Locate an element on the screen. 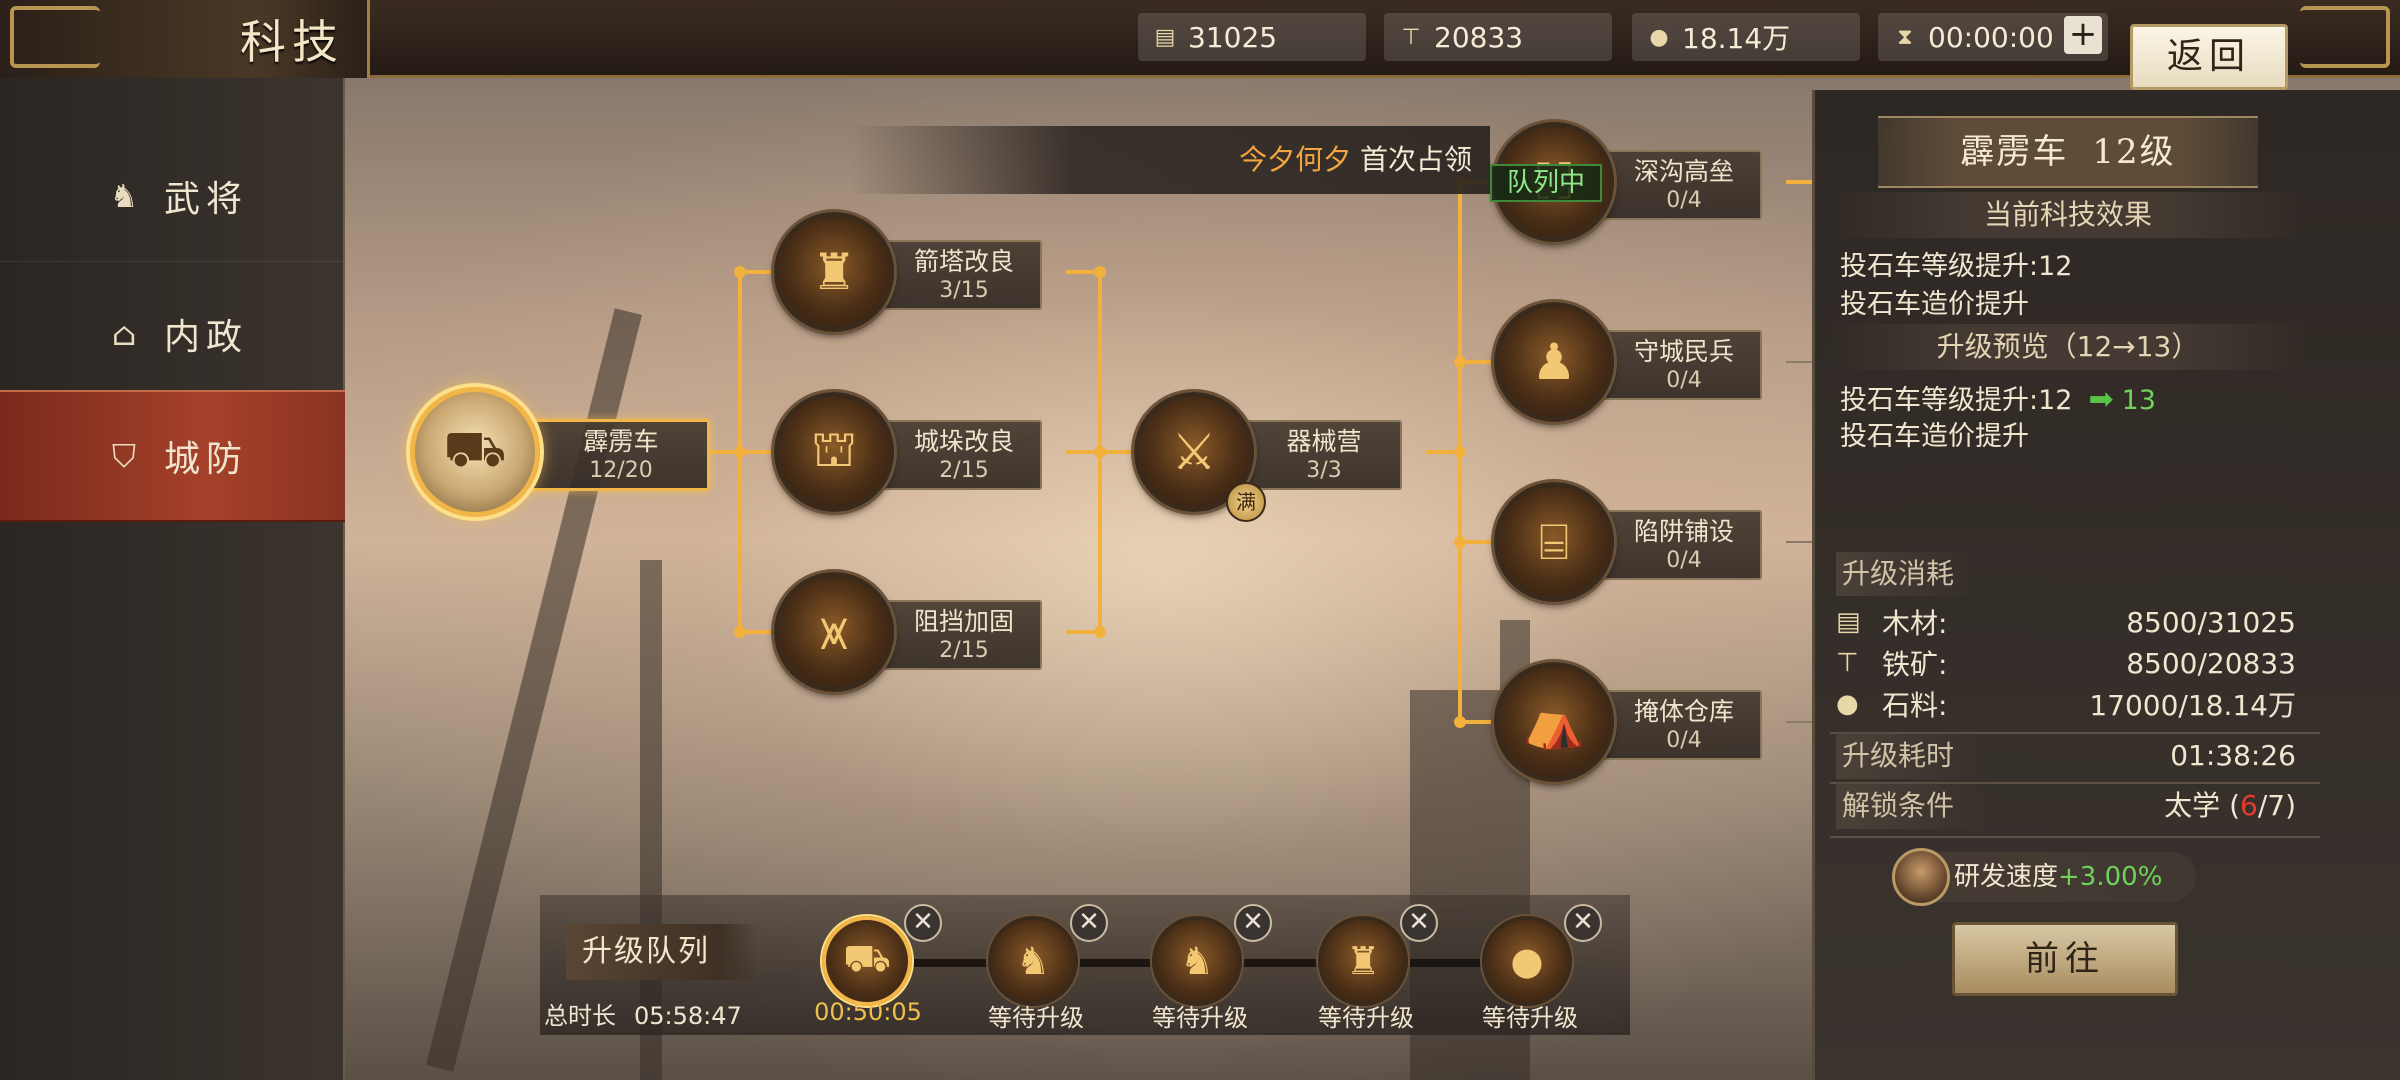 The width and height of the screenshot is (2400, 1080). add-speedup-button: + is located at coordinates (2083, 35).